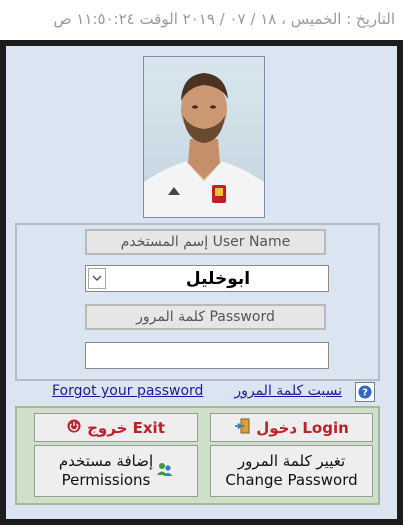 Image resolution: width=403 pixels, height=527 pixels. Describe the element at coordinates (97, 278) in the screenshot. I see `chevron-down-icon` at that location.